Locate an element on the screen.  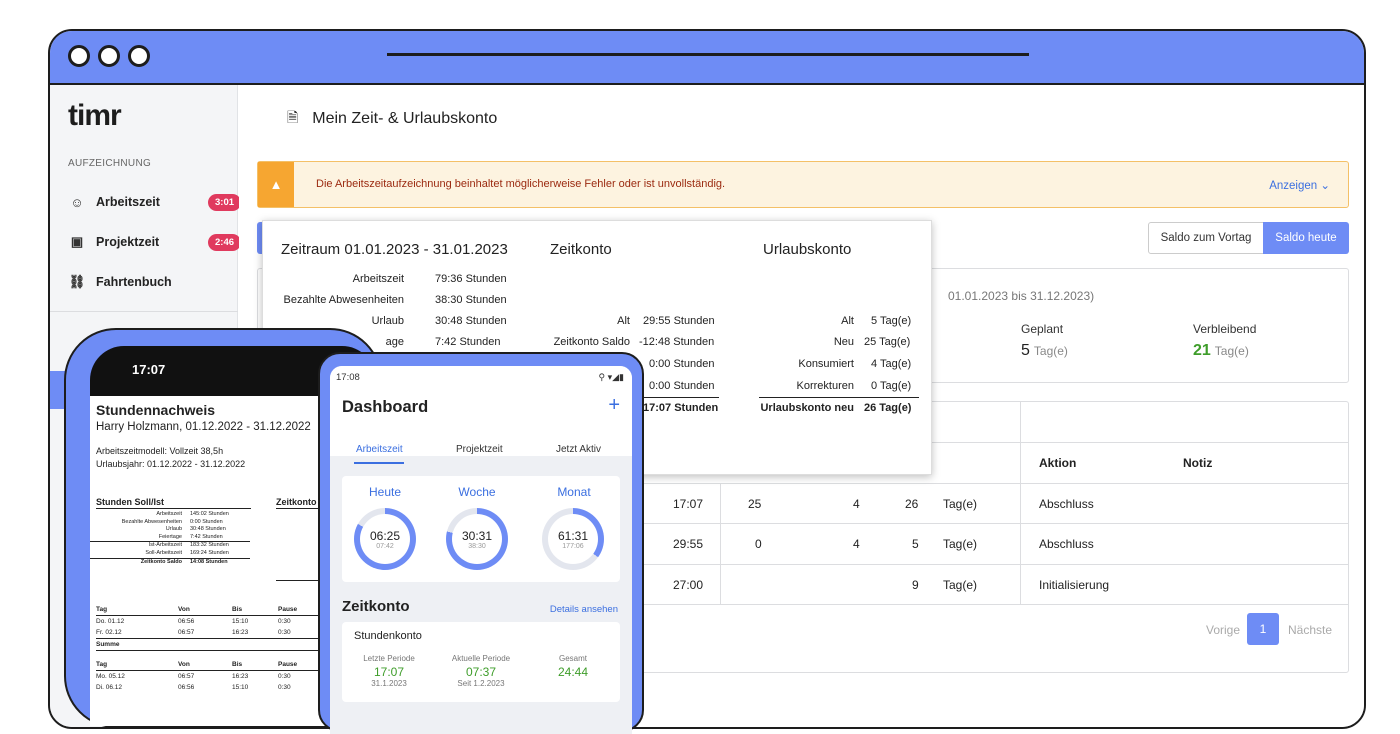
ring-label-woche: Woche is located at coordinates (477, 492).